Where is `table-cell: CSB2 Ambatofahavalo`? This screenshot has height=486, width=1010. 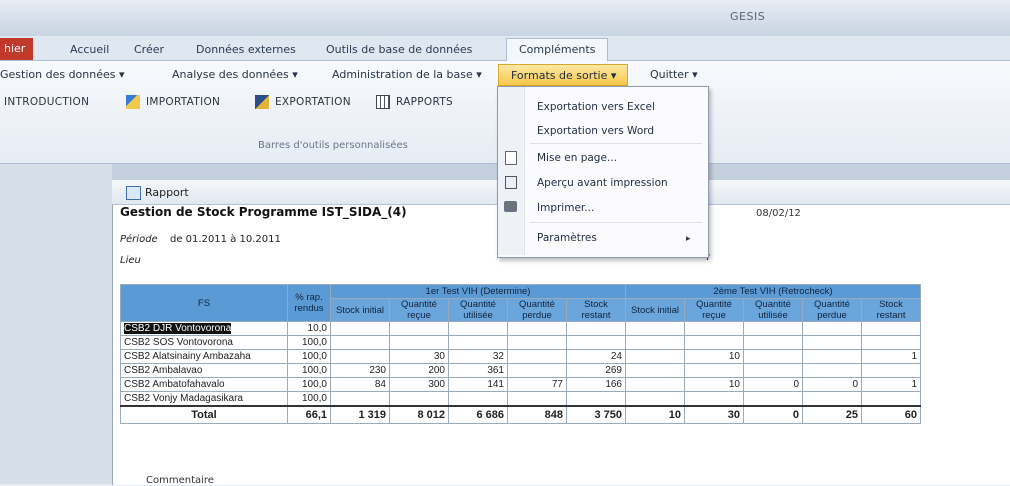 table-cell: CSB2 Ambatofahavalo is located at coordinates (204, 384).